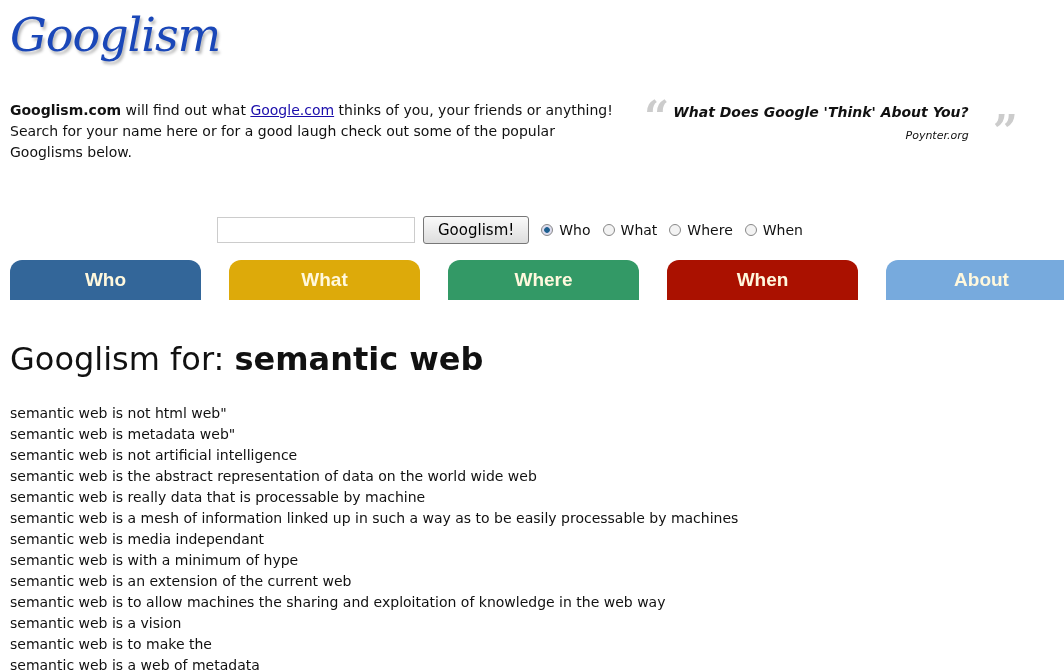 This screenshot has height=672, width=1064. What do you see at coordinates (181, 581) in the screenshot?
I see `result-line: semantic web is an extension of the current web` at bounding box center [181, 581].